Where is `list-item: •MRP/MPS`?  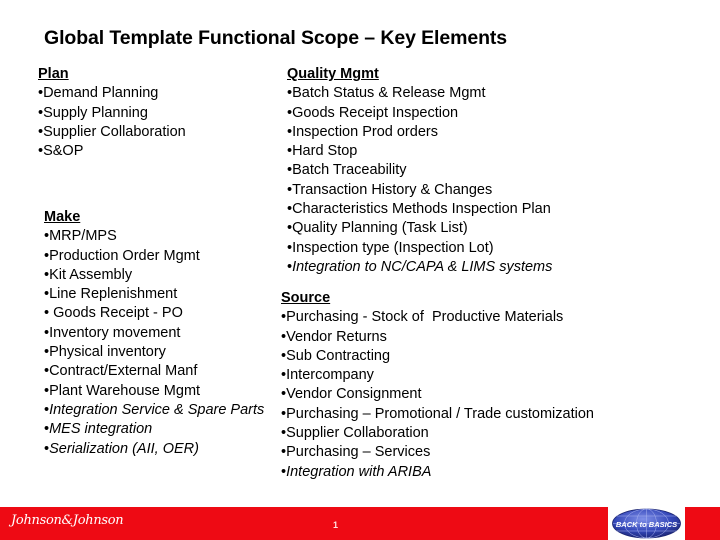 list-item: •MRP/MPS is located at coordinates (80, 236).